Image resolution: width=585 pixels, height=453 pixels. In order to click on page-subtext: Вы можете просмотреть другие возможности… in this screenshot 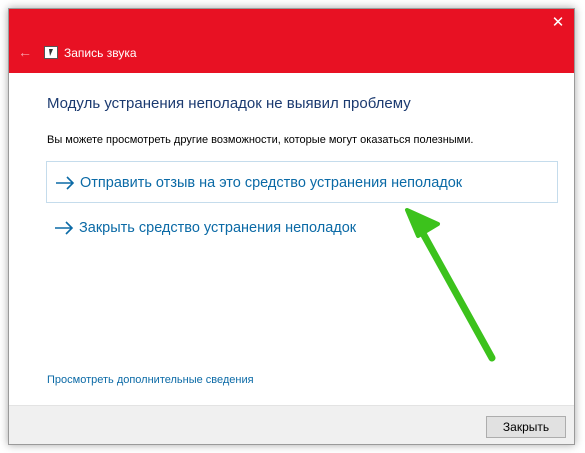, I will do `click(260, 140)`.